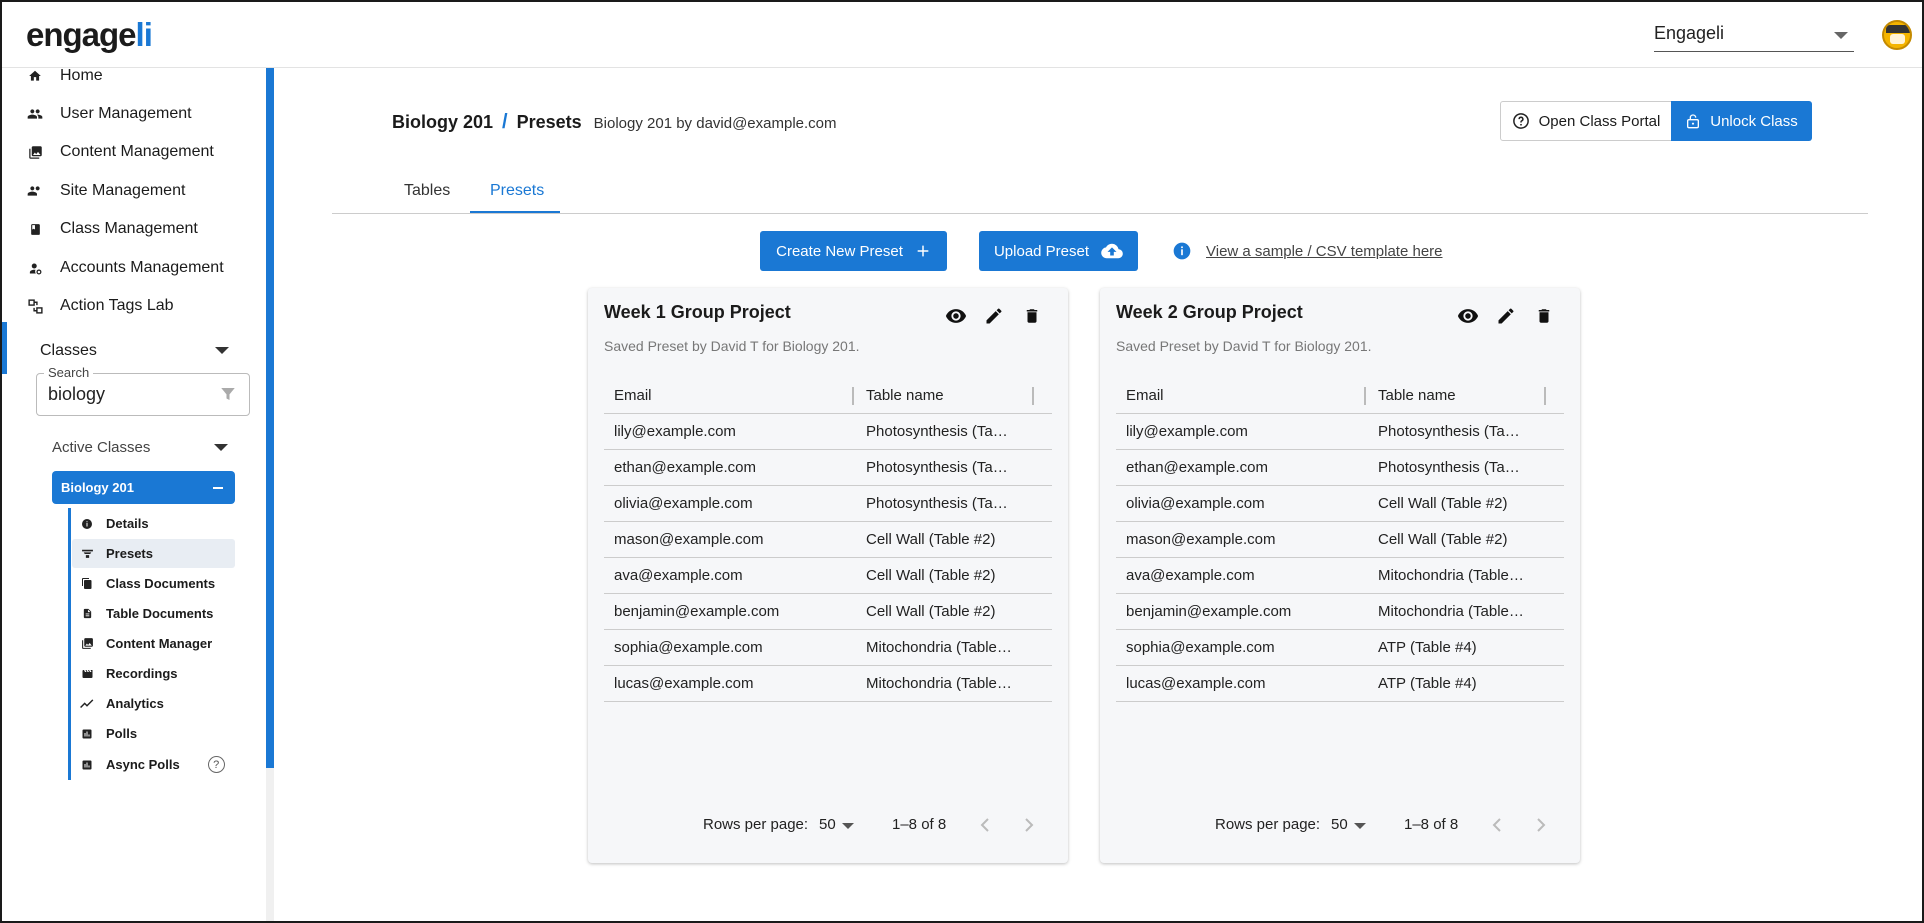 Image resolution: width=1924 pixels, height=923 pixels. What do you see at coordinates (153, 553) in the screenshot?
I see `subnav-item-presets: Presets` at bounding box center [153, 553].